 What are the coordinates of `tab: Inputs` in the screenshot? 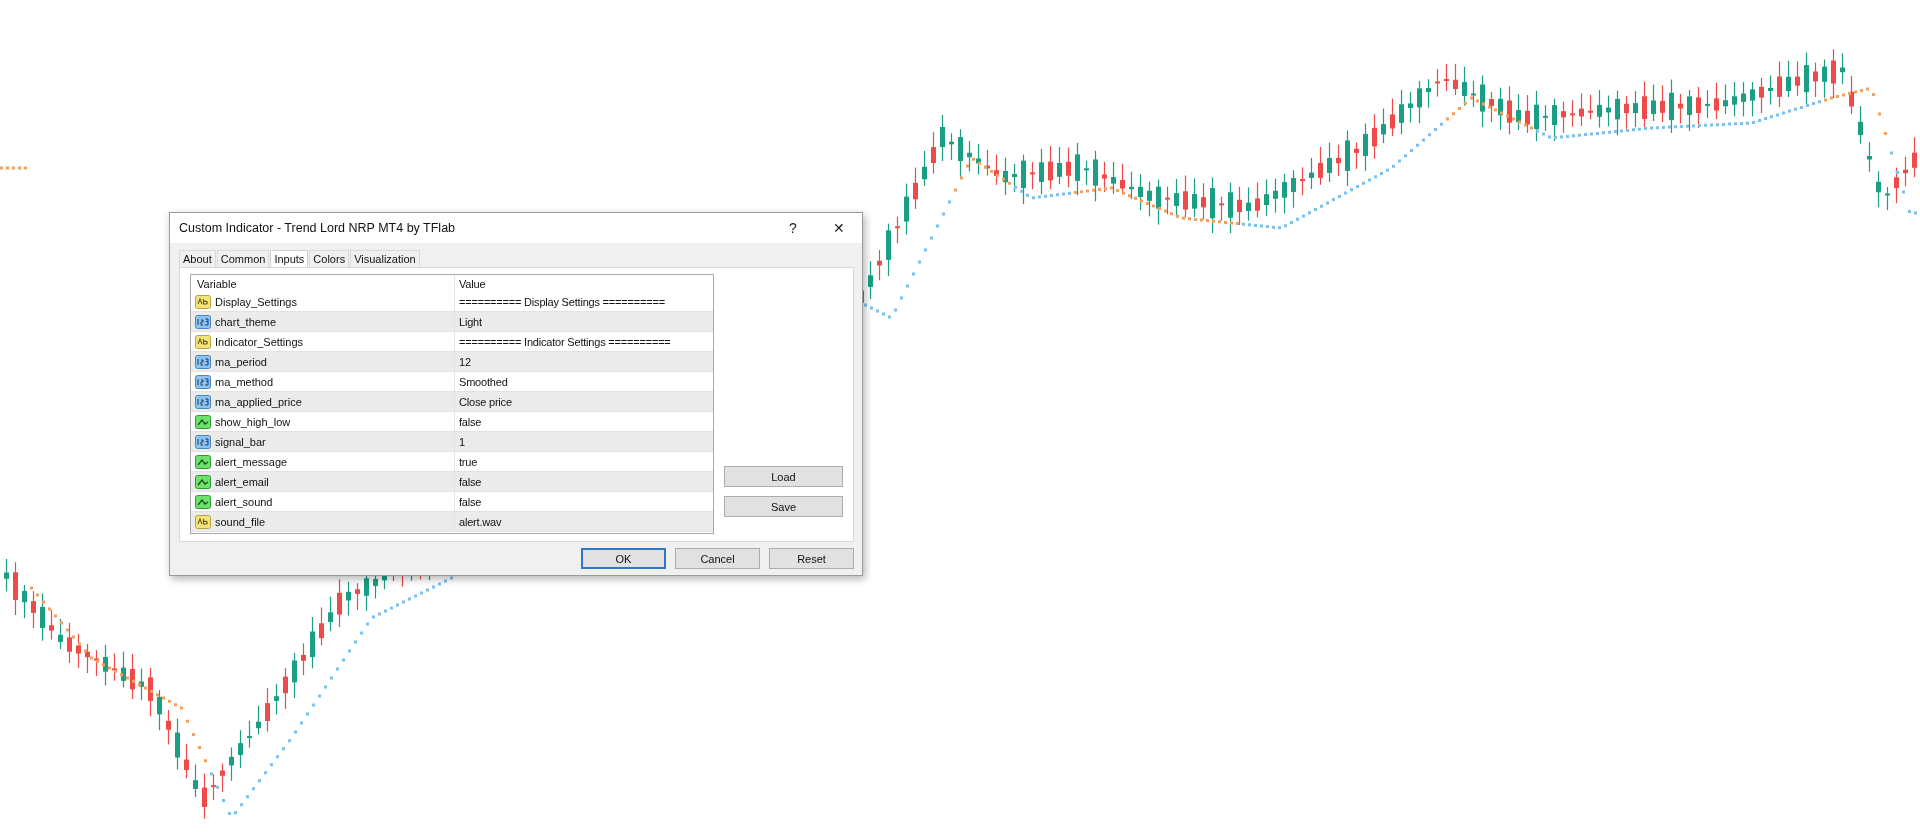 It's located at (289, 258).